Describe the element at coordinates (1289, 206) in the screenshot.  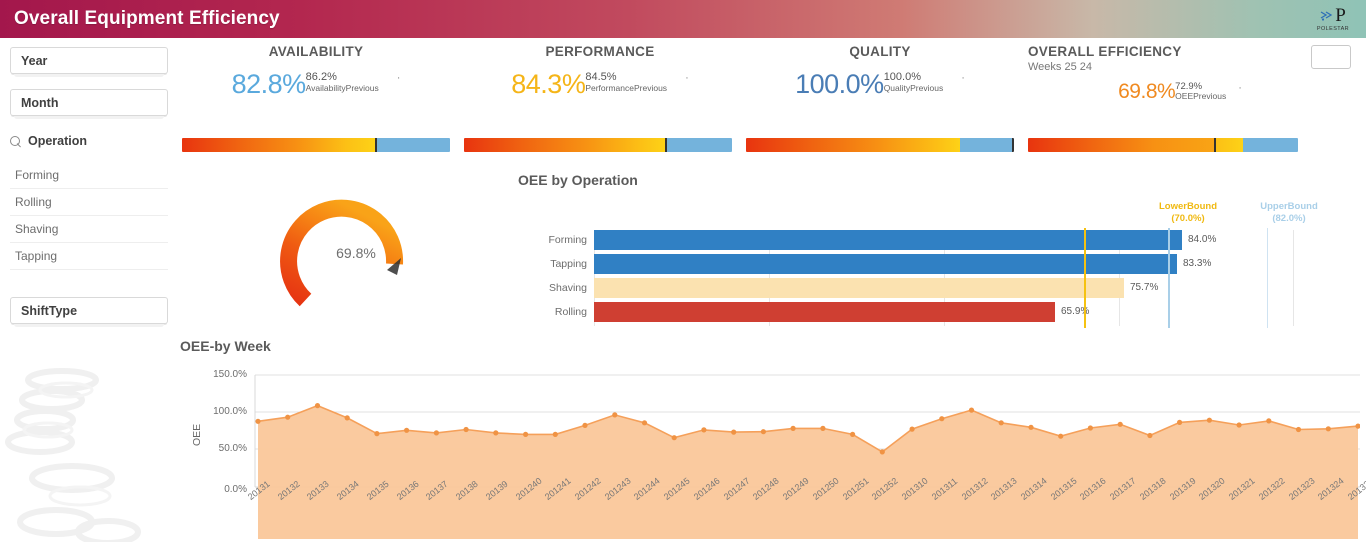
I see `upperbound-label: UpperBound` at that location.